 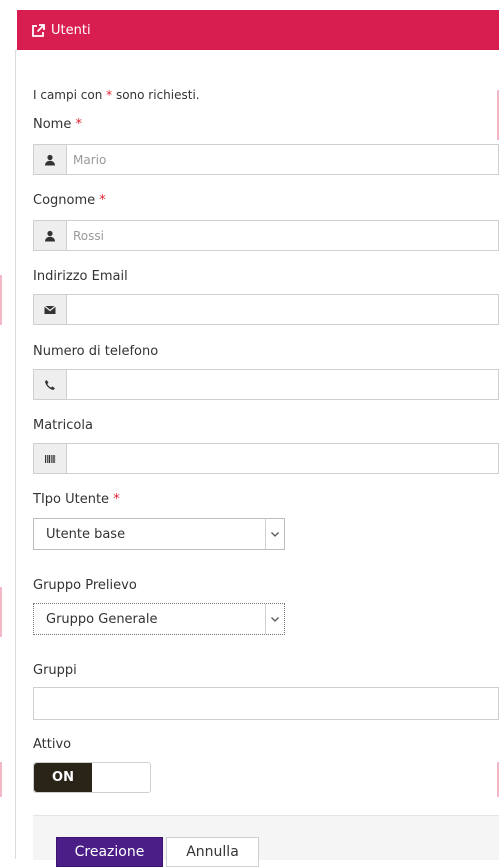 I want to click on nome-label: Nome *, so click(x=57, y=124).